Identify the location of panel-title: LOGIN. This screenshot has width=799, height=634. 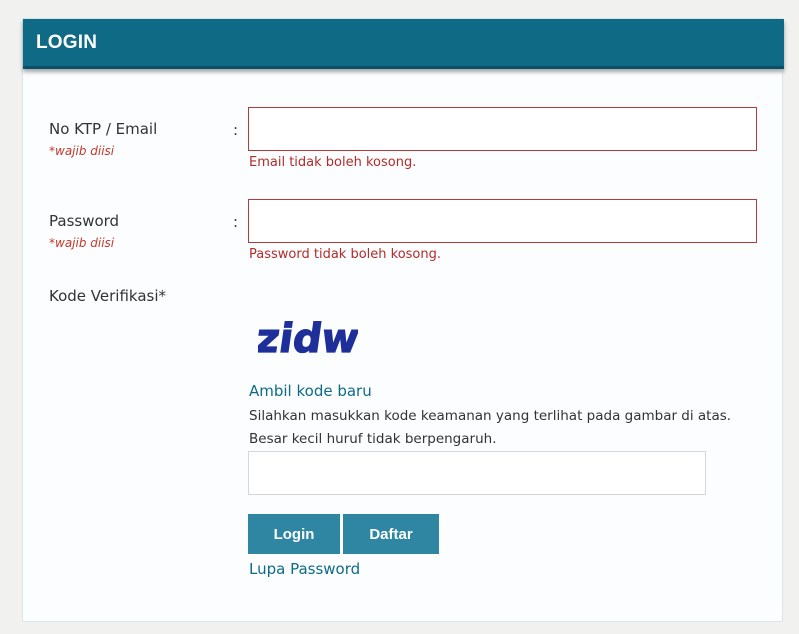
(67, 42).